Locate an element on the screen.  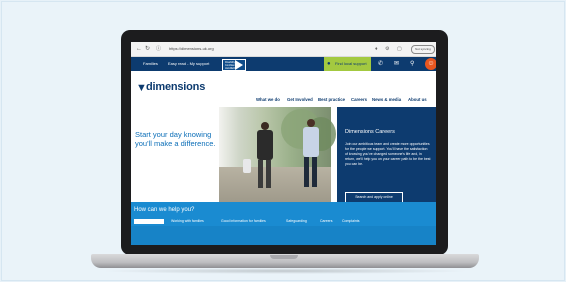
help-content-strip is located at coordinates (283, 235).